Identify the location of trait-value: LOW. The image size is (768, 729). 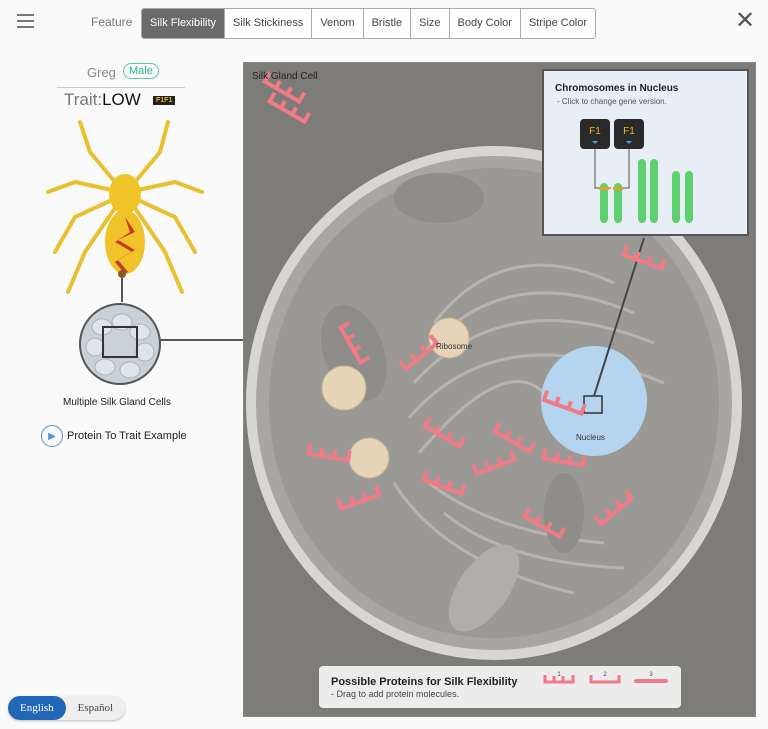
(121, 99).